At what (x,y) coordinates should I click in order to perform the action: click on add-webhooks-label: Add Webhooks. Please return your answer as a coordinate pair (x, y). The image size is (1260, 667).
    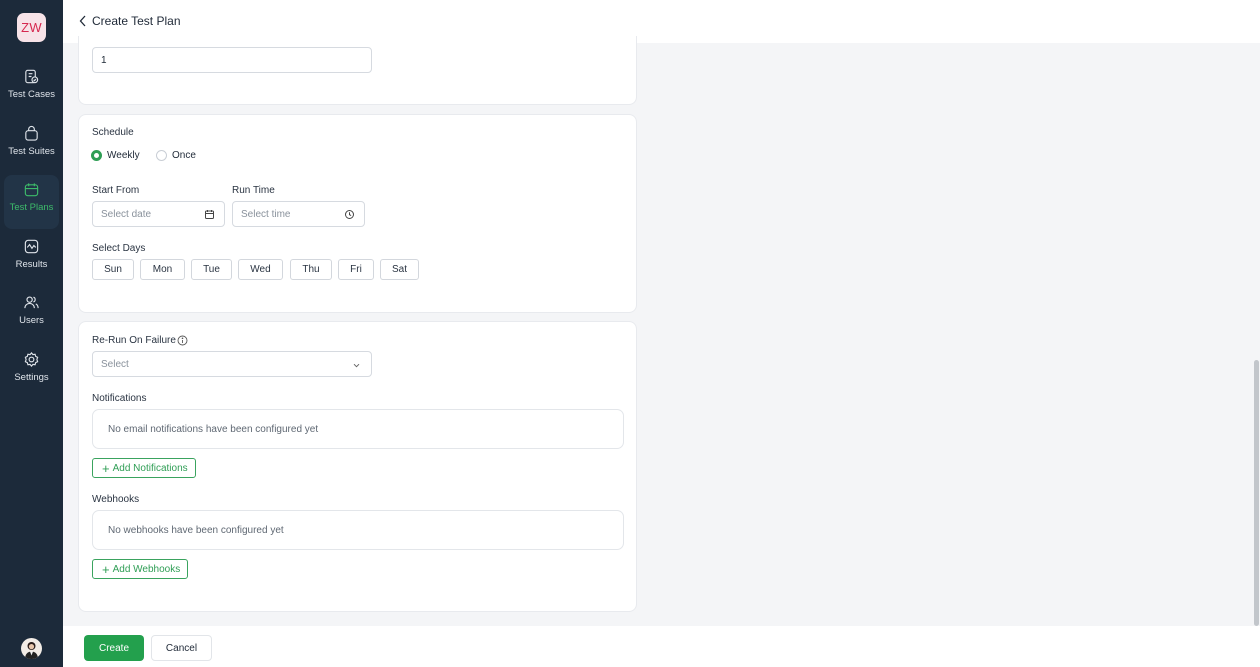
    Looking at the image, I should click on (146, 569).